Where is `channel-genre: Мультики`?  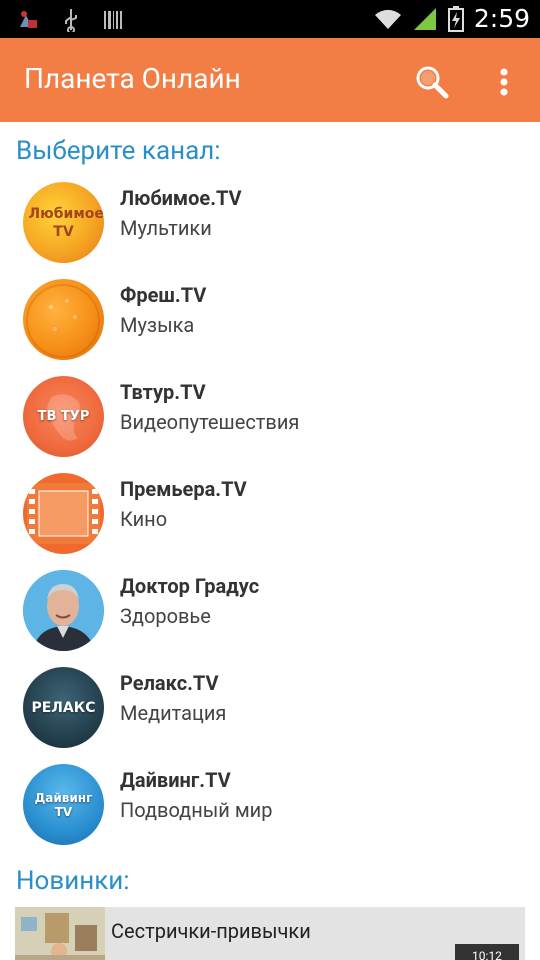 channel-genre: Мультики is located at coordinates (166, 228).